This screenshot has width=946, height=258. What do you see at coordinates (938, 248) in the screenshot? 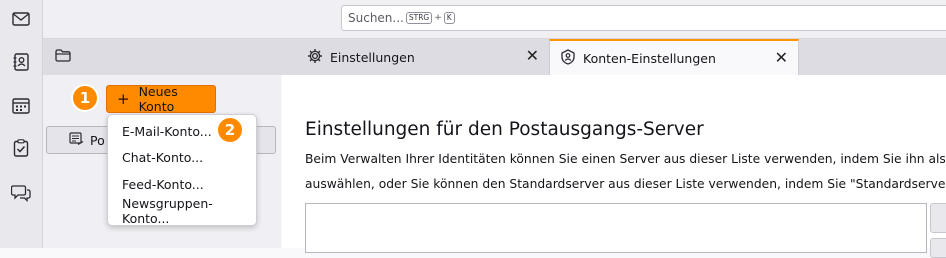
I see `edit-server-button` at bounding box center [938, 248].